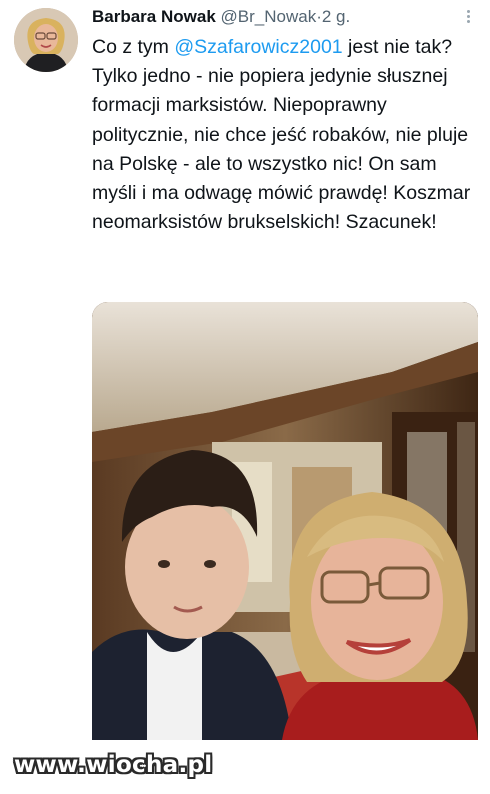  Describe the element at coordinates (133, 47) in the screenshot. I see `tweet-text-prefix: Co z tym` at that location.